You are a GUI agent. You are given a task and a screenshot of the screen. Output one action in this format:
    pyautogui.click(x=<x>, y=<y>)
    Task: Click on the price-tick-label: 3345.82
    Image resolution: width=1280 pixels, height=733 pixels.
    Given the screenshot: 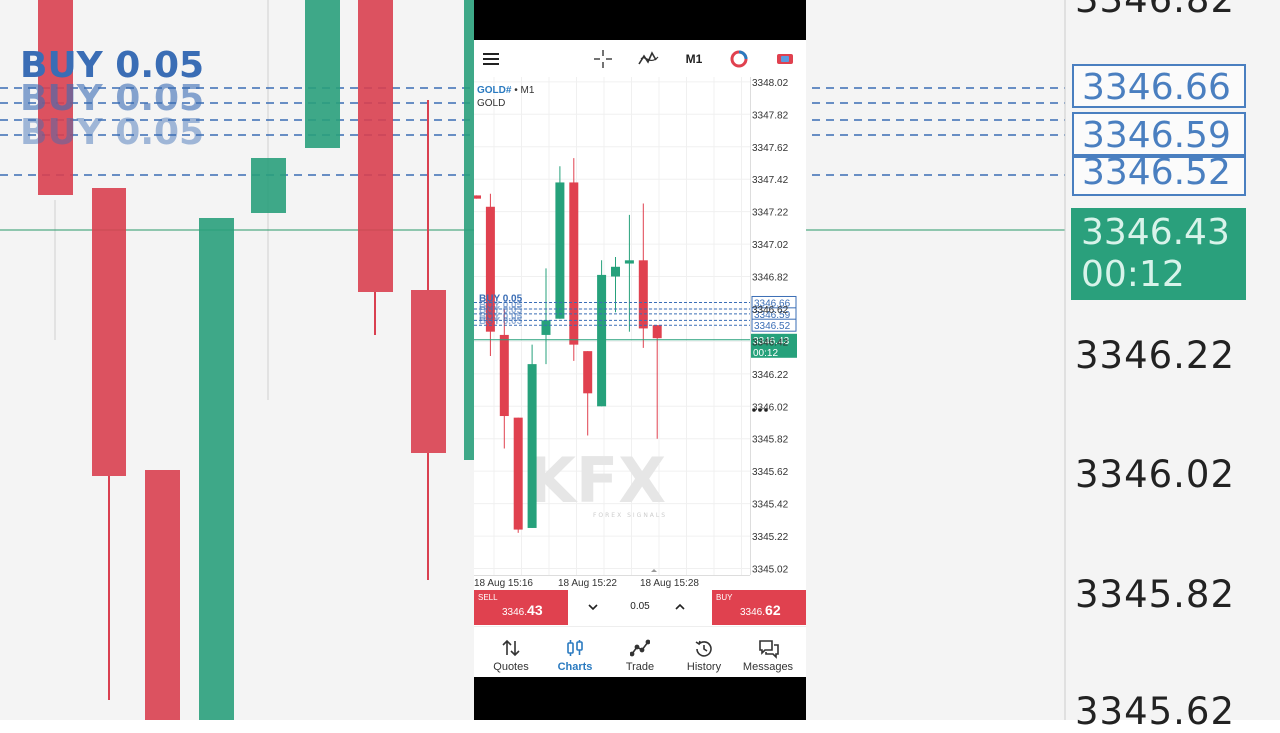 What is the action you would take?
    pyautogui.click(x=770, y=440)
    